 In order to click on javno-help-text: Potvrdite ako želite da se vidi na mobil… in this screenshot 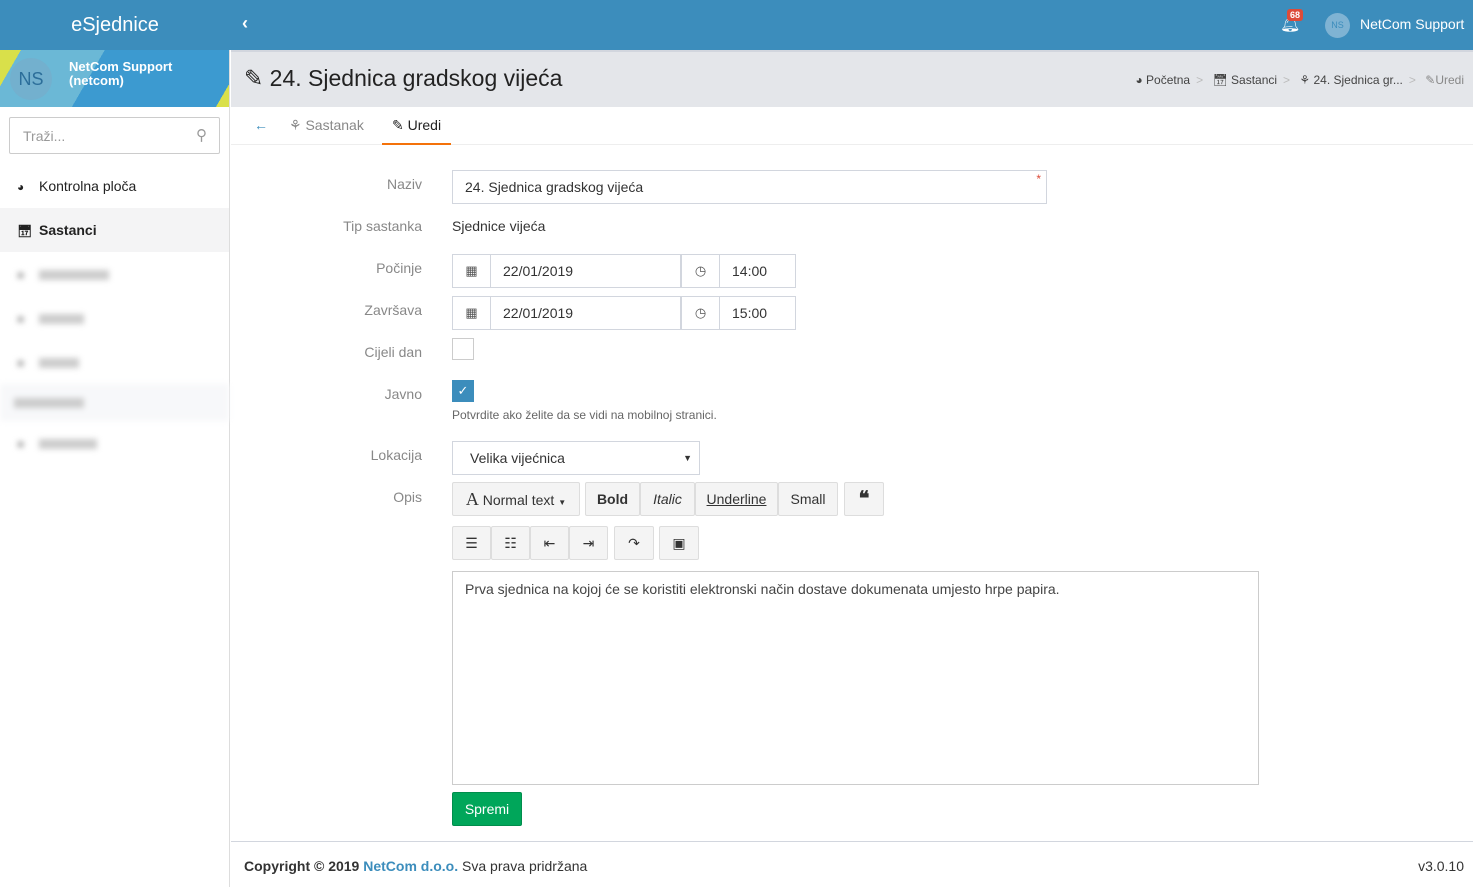, I will do `click(584, 415)`.